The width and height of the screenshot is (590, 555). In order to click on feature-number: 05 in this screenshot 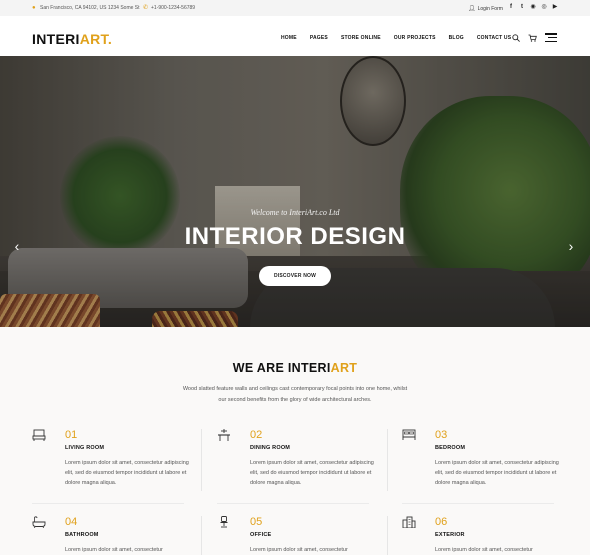, I will do `click(256, 522)`.